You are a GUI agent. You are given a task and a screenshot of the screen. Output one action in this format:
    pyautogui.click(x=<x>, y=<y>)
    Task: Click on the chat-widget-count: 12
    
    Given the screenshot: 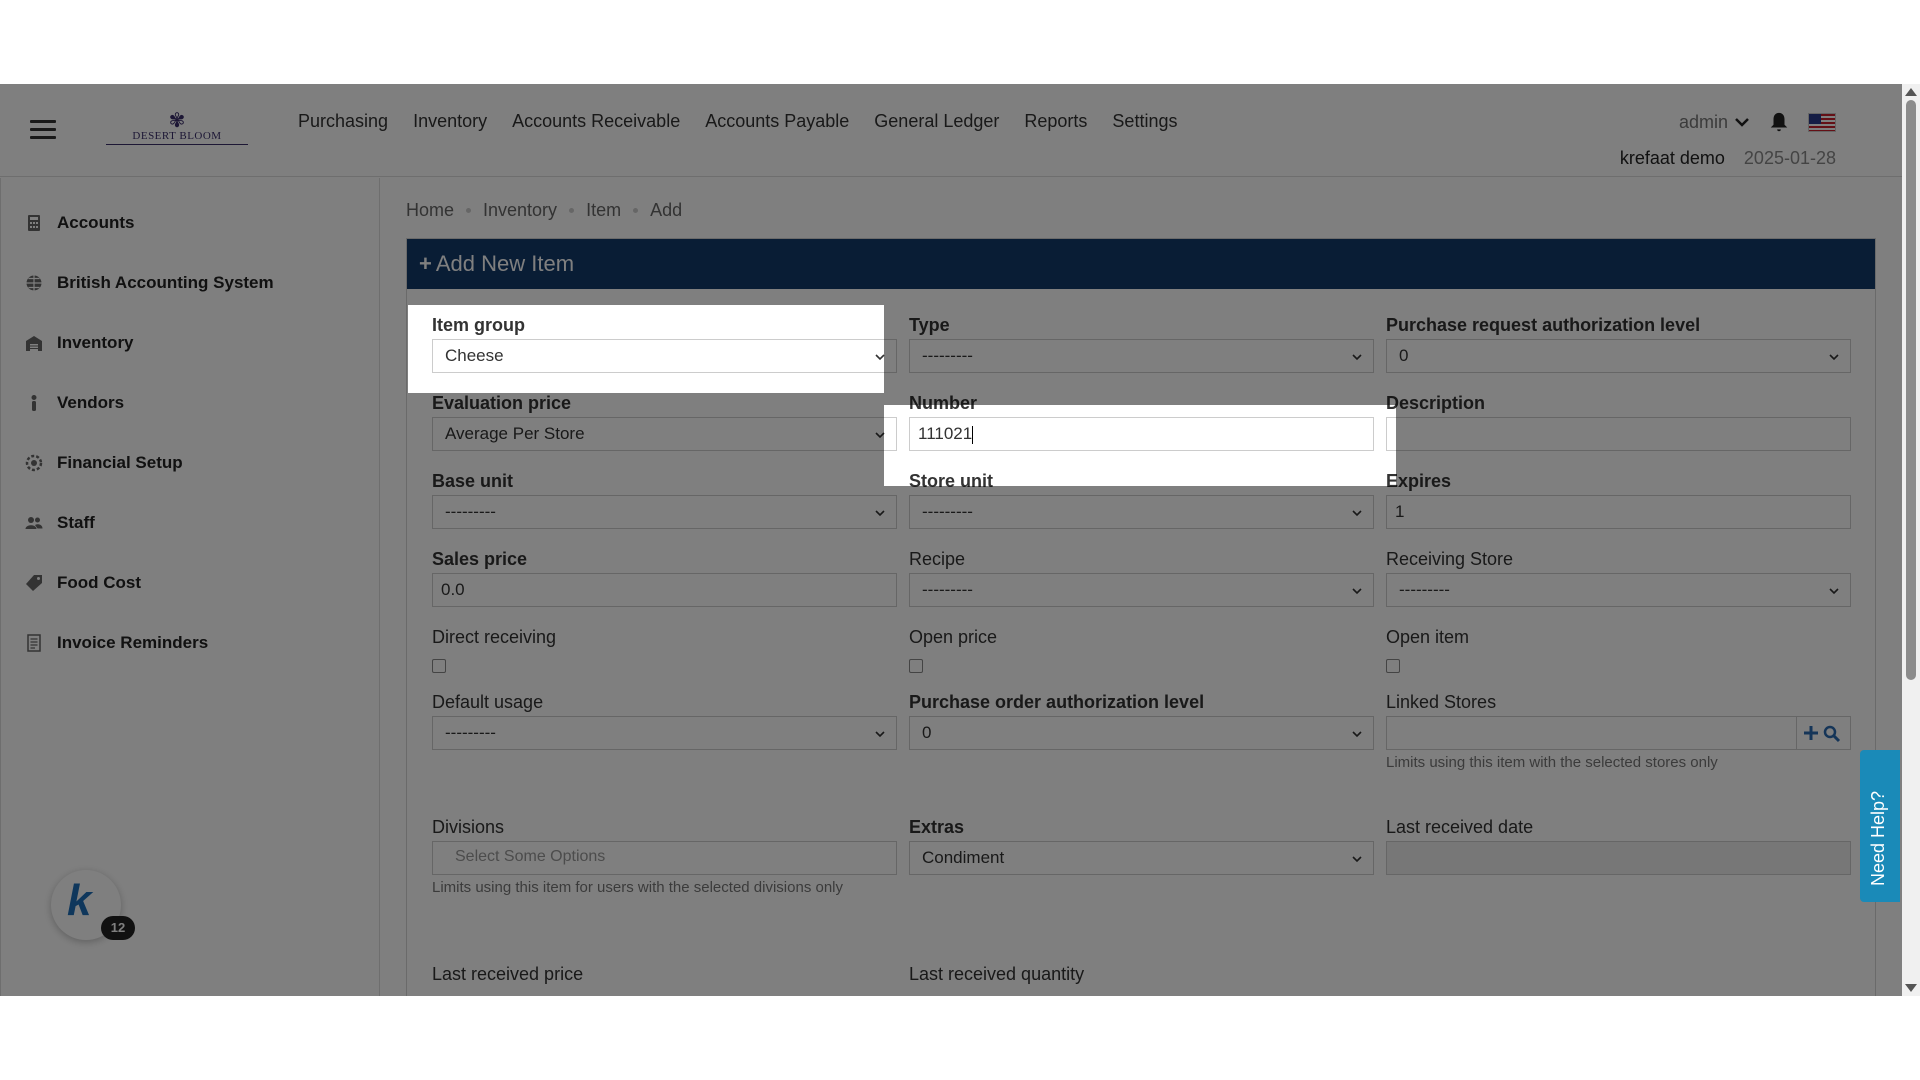 What is the action you would take?
    pyautogui.click(x=118, y=928)
    